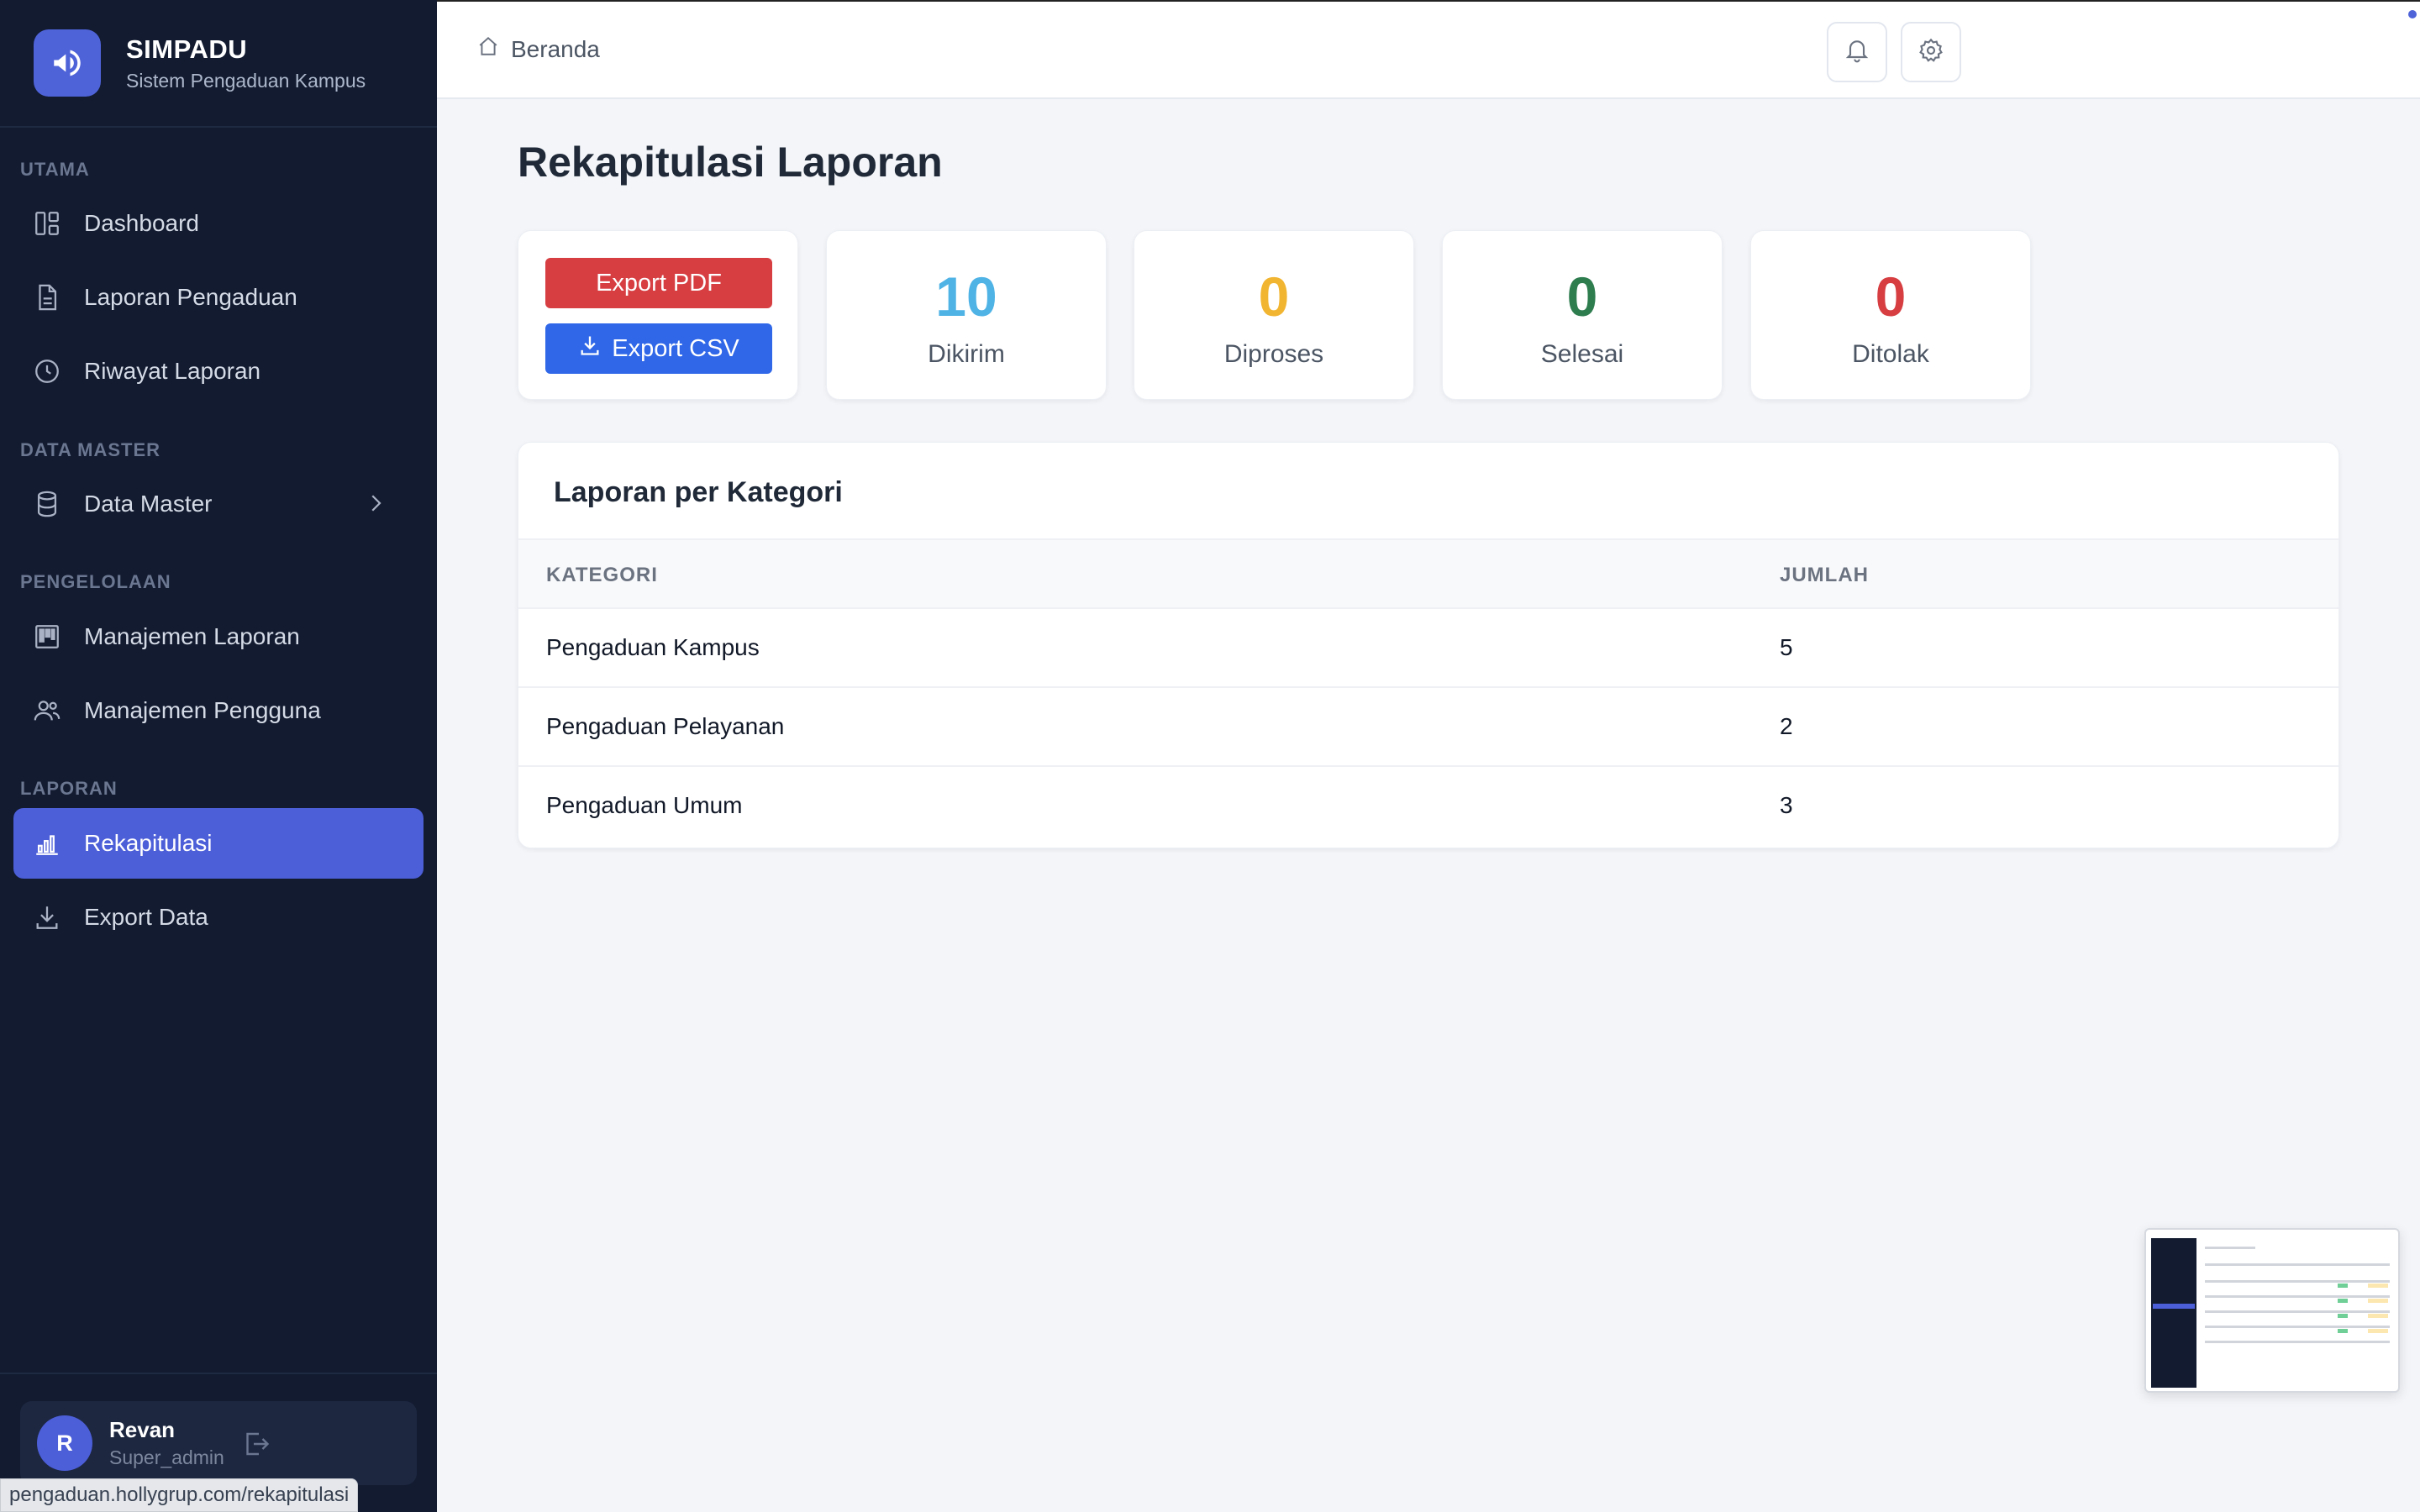 The width and height of the screenshot is (2420, 1512). What do you see at coordinates (218, 843) in the screenshot?
I see `sidebar-item-rekapitulasi: Rekapitulasi` at bounding box center [218, 843].